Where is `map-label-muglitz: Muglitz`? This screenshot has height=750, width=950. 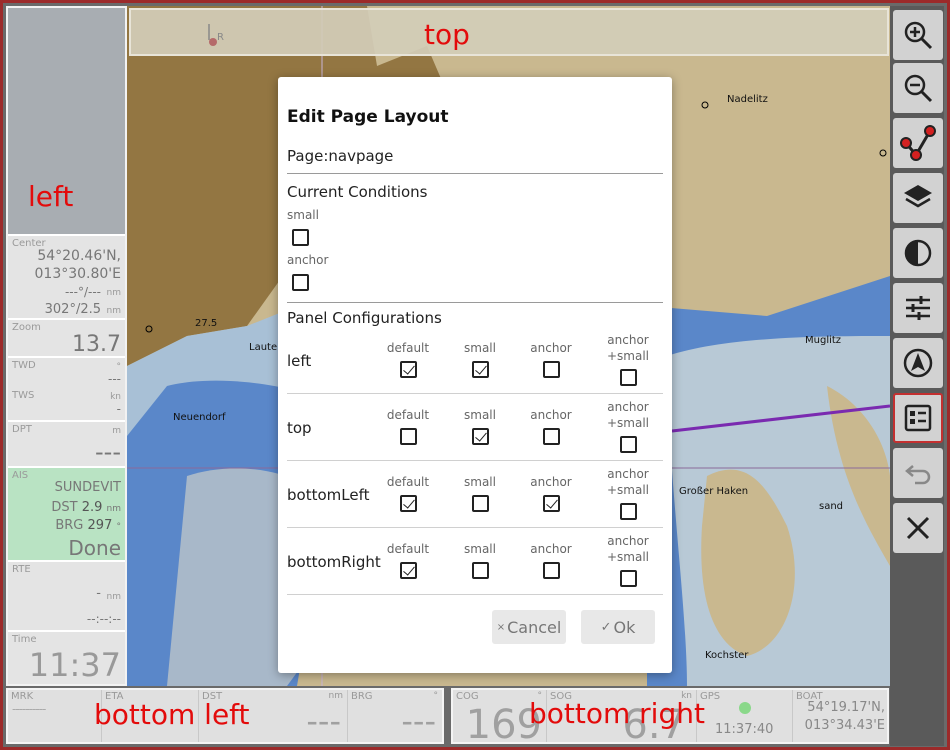
map-label-muglitz: Muglitz is located at coordinates (823, 340).